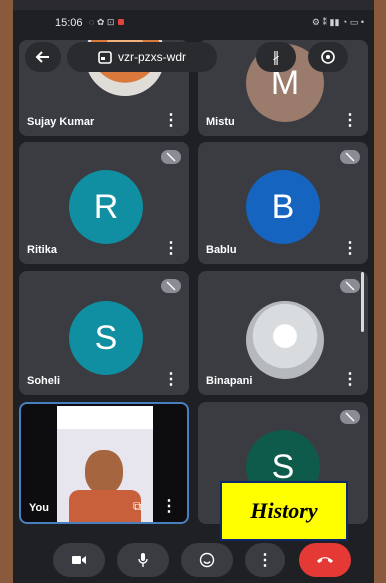 The height and width of the screenshot is (583, 386). I want to click on switch-camera-icon, so click(328, 57).